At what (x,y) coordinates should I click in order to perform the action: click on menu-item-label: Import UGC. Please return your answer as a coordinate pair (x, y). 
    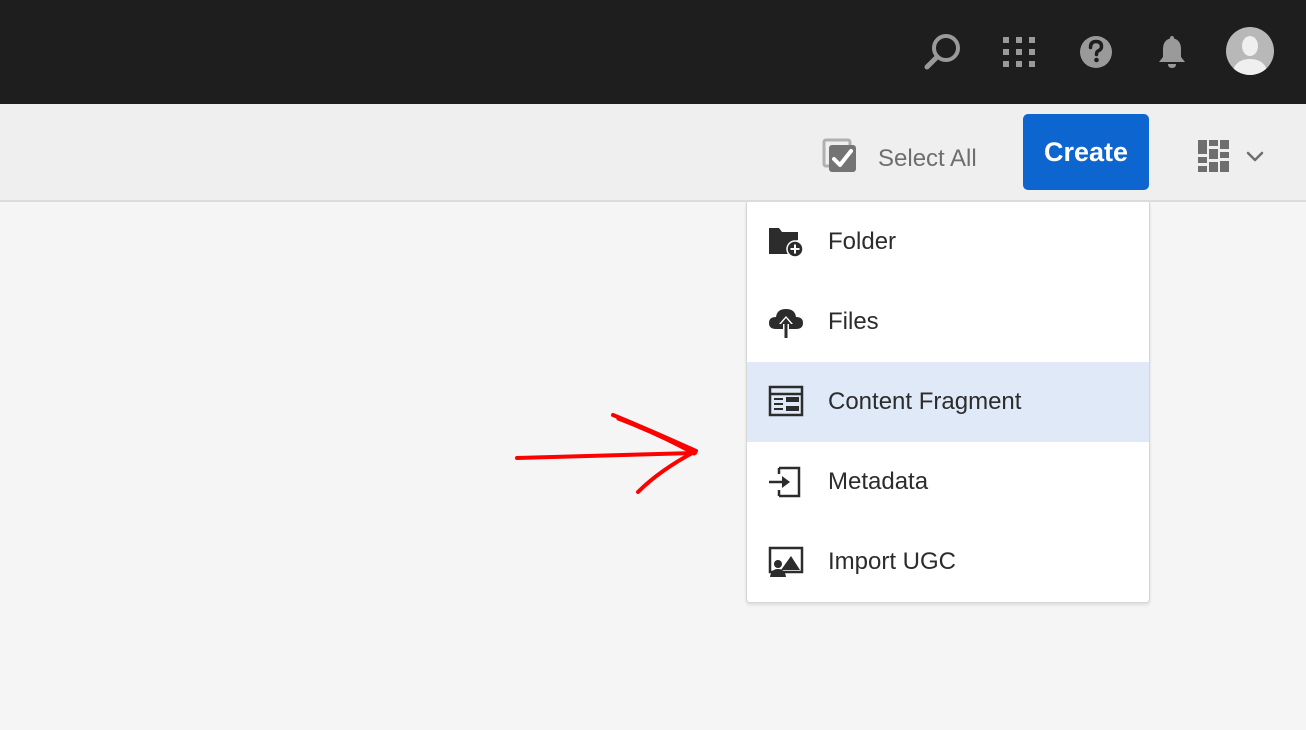
    Looking at the image, I should click on (892, 561).